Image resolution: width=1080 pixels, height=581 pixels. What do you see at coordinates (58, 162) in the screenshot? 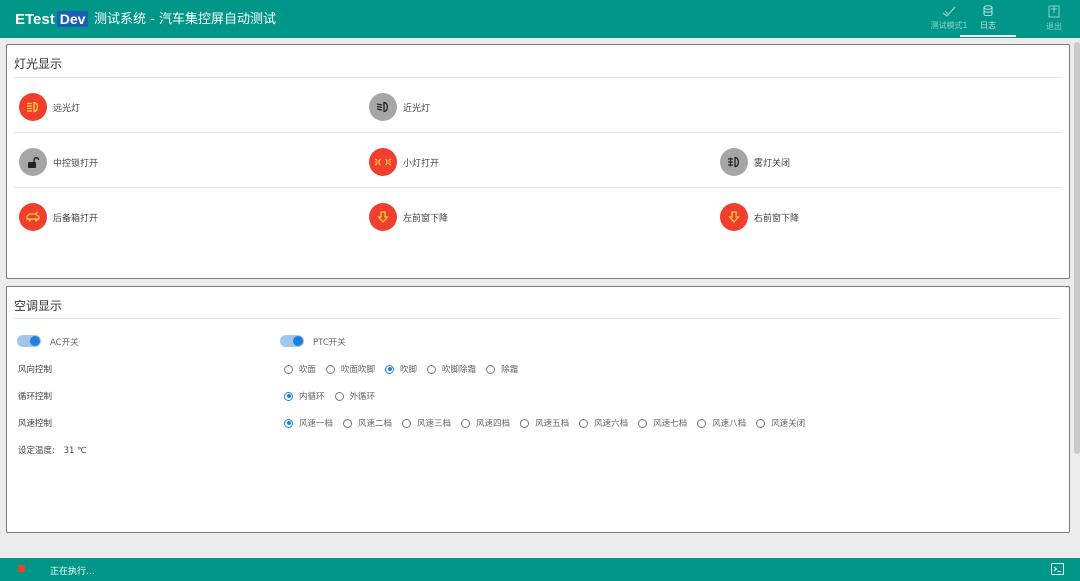
I see `light-item-central-lock: 中控锁打开` at bounding box center [58, 162].